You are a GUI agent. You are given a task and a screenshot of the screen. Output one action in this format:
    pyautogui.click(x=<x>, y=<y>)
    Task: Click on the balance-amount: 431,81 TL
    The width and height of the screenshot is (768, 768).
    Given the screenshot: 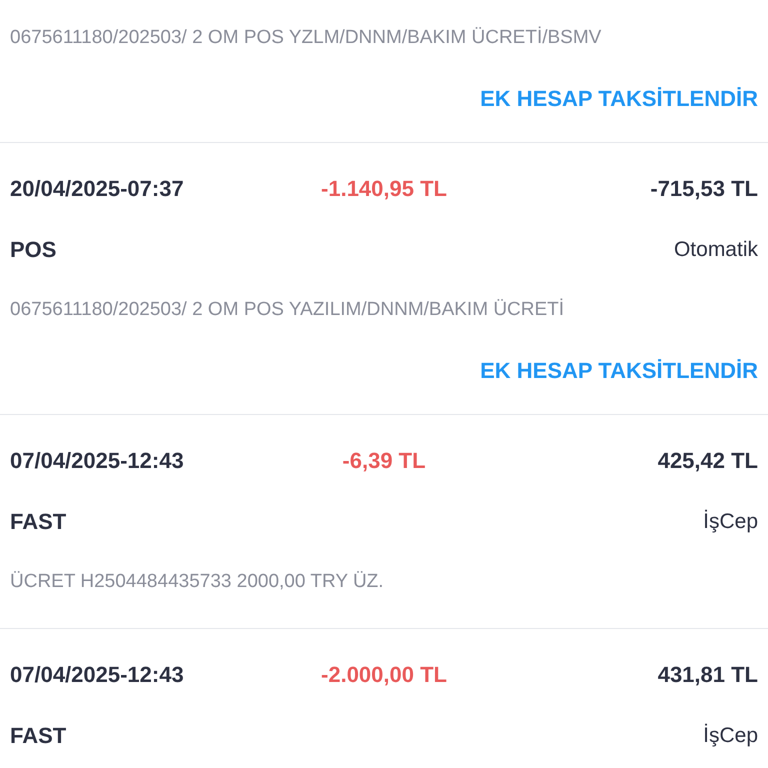 What is the action you would take?
    pyautogui.click(x=708, y=674)
    